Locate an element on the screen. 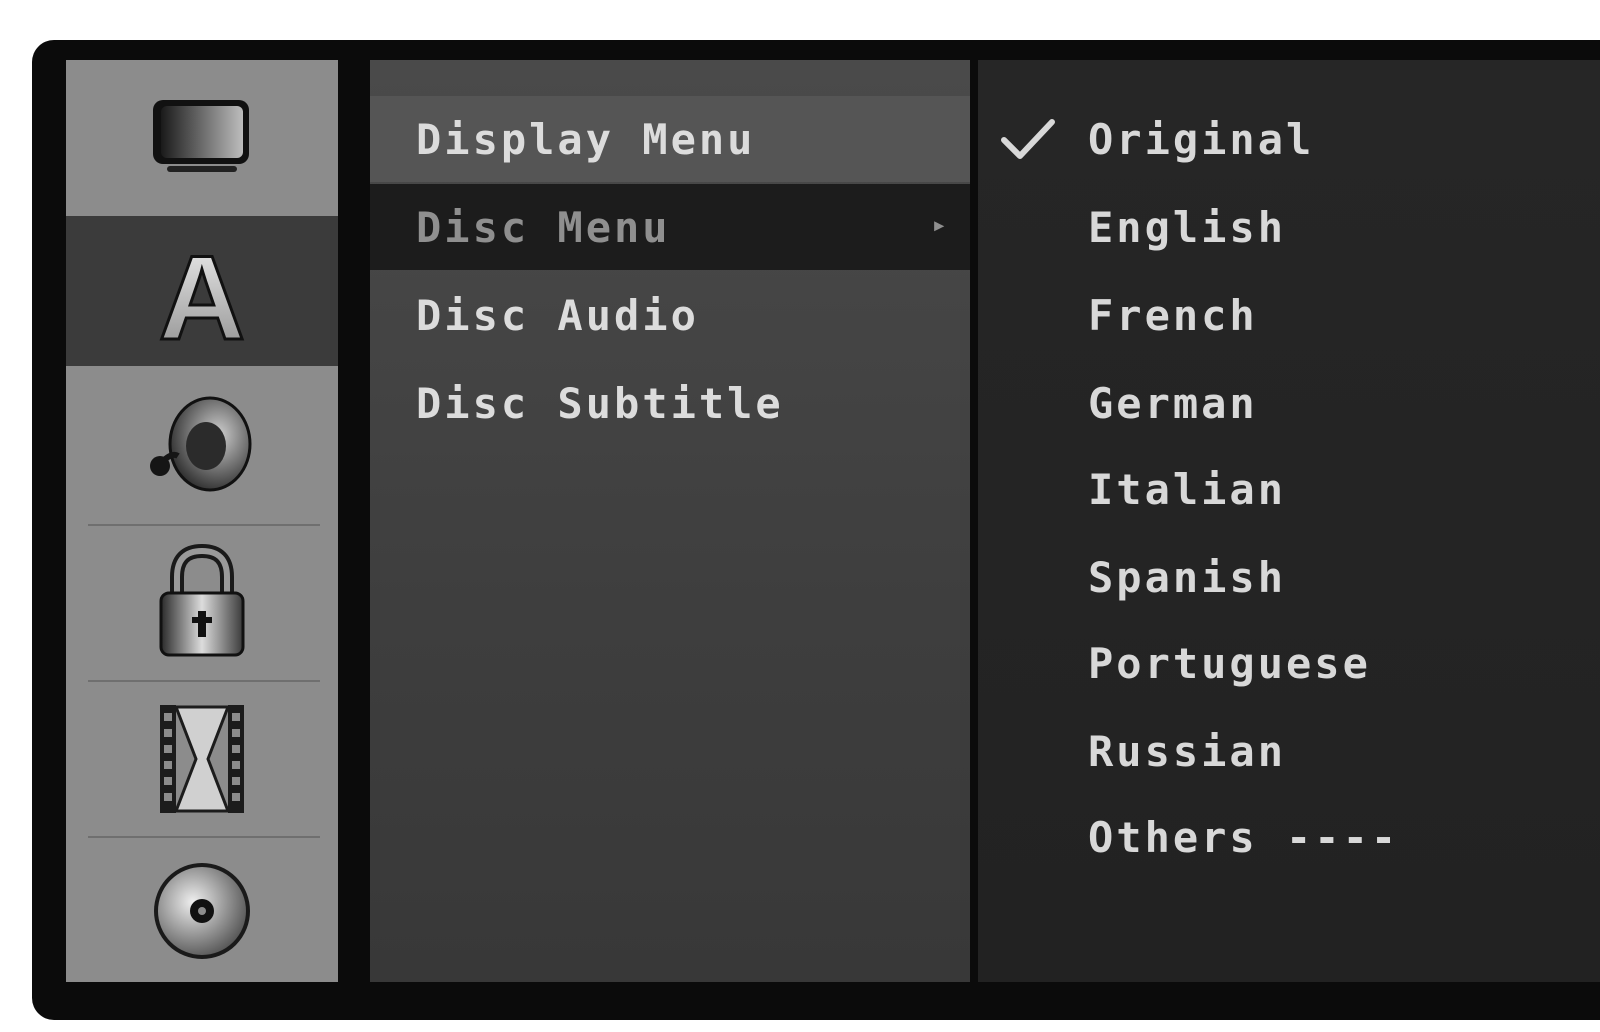  audio-icon is located at coordinates (201, 444).